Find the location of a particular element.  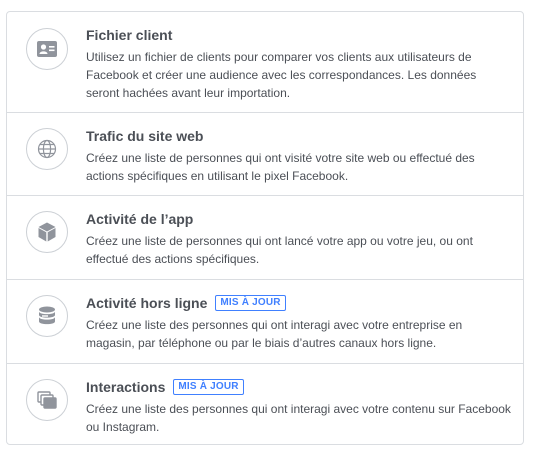

option-title: Activité hors ligne is located at coordinates (147, 303).